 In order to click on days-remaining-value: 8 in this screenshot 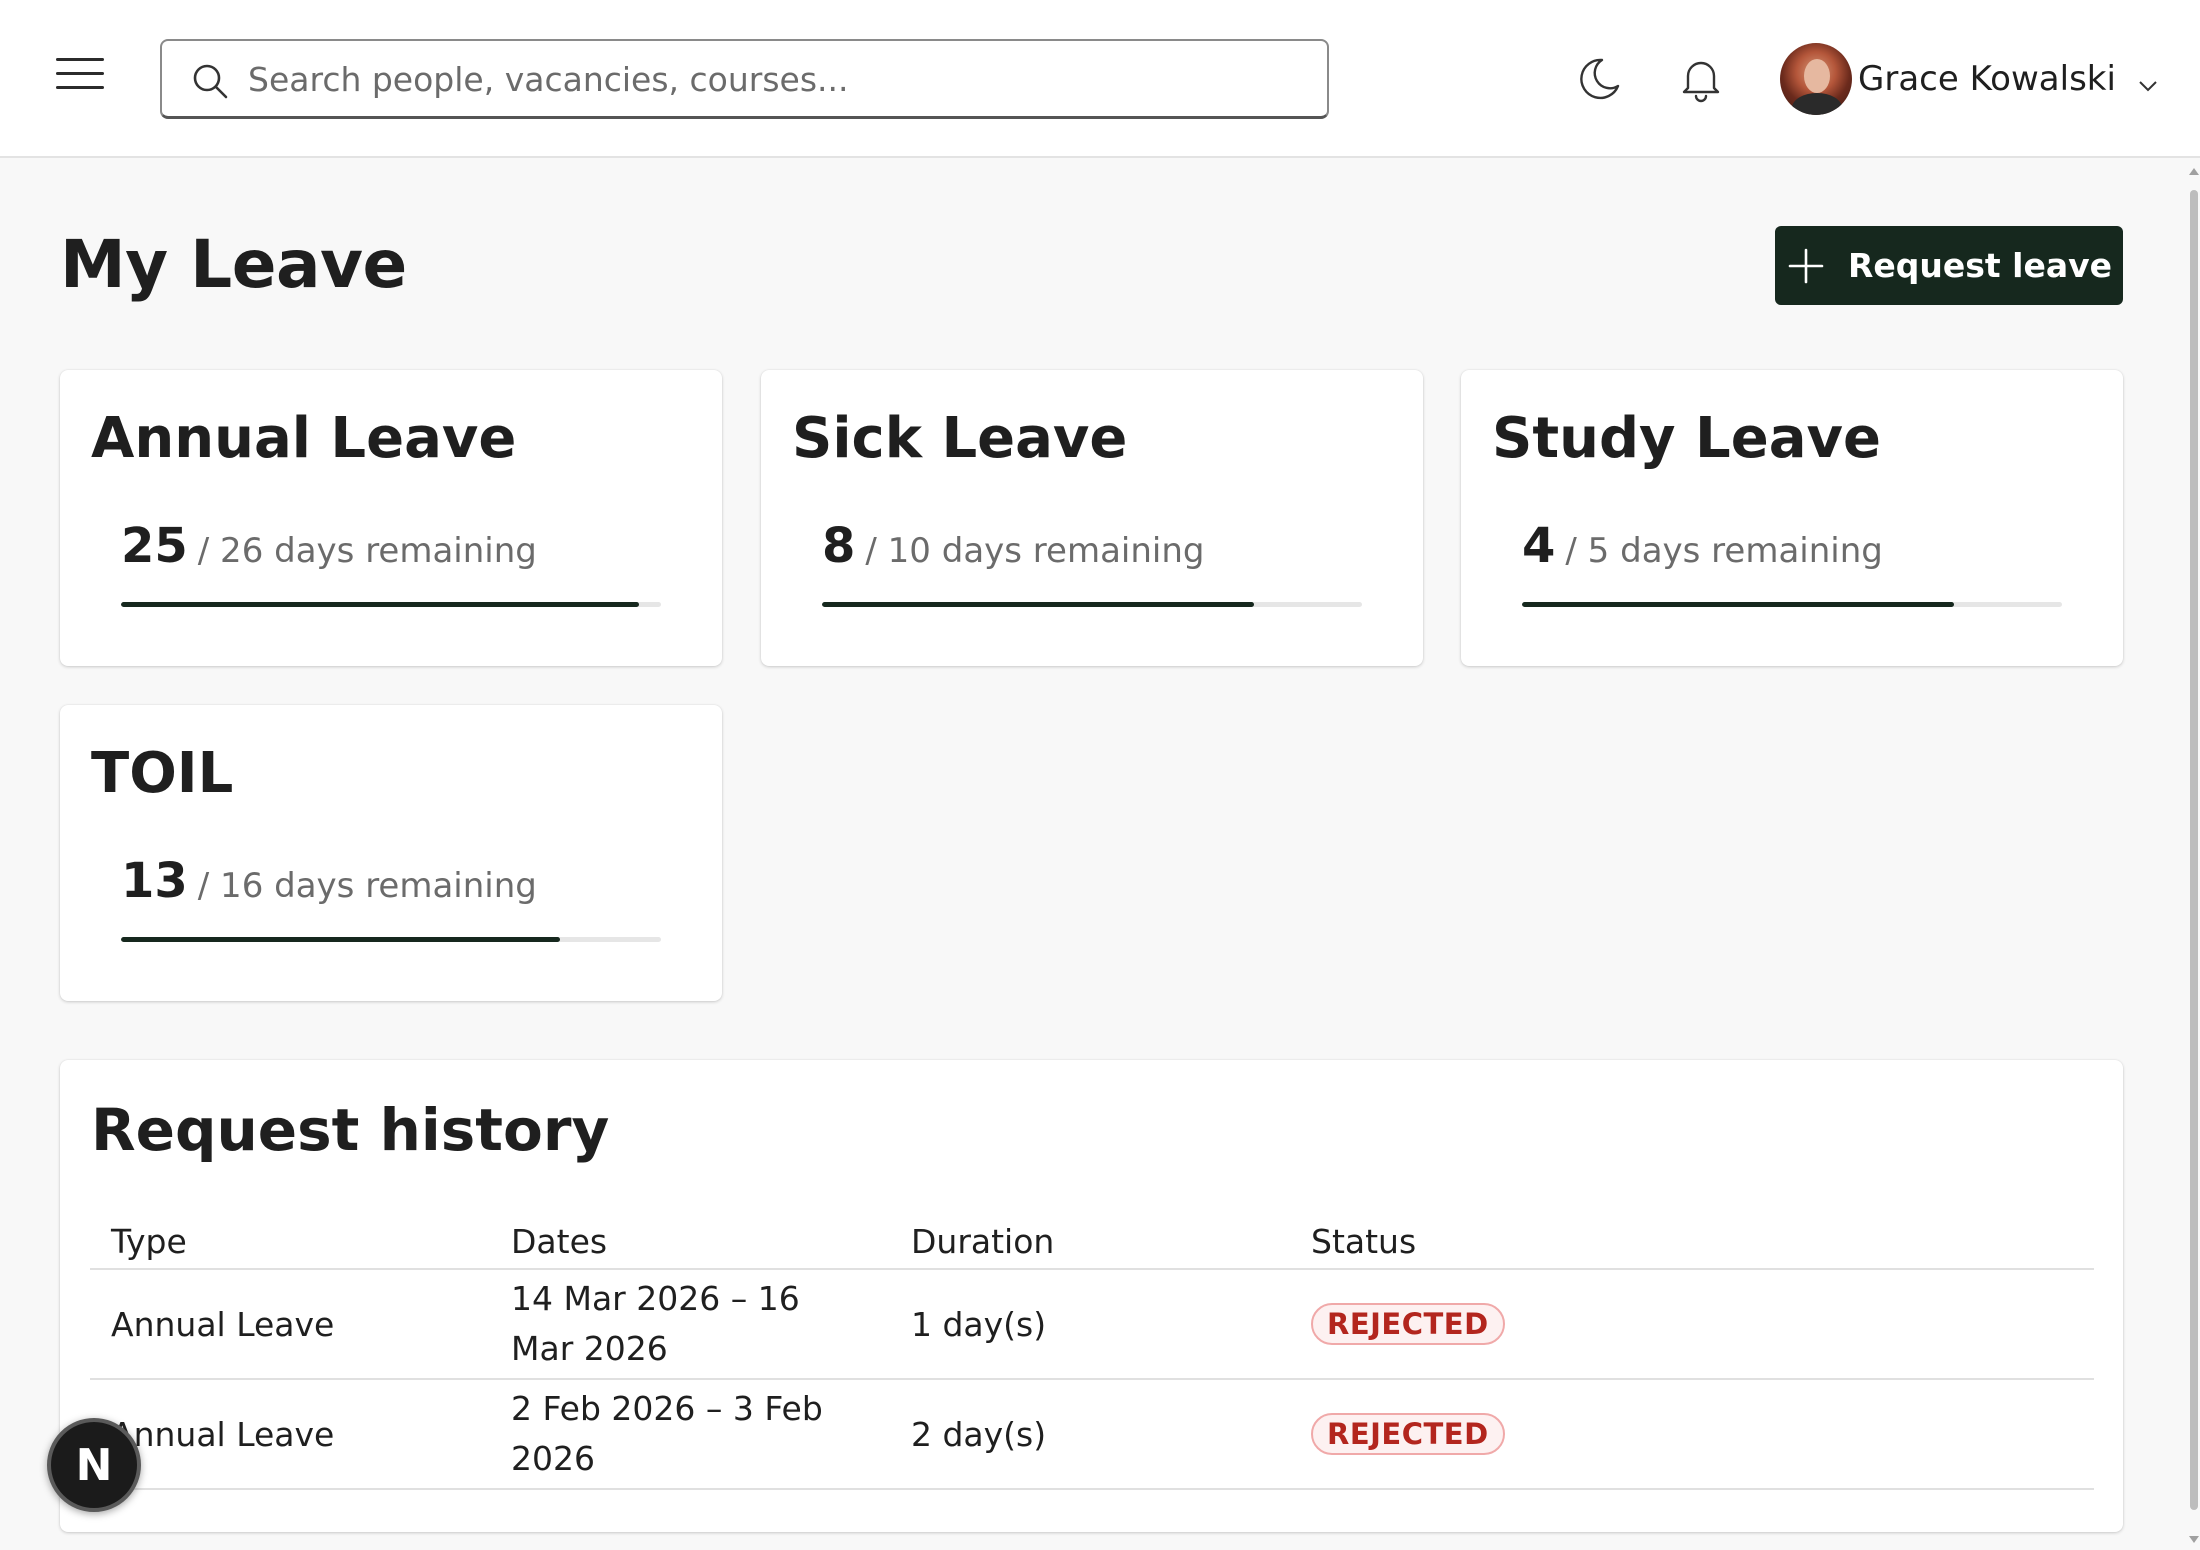, I will do `click(839, 546)`.